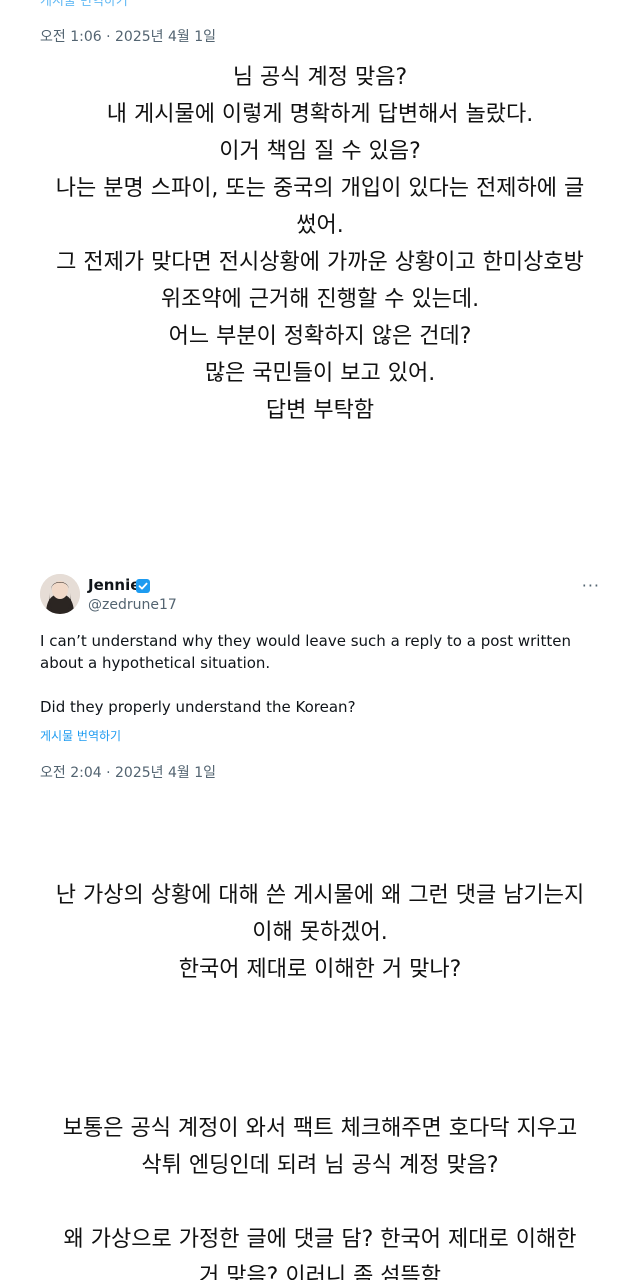 The height and width of the screenshot is (1280, 640). I want to click on caption-line: 왜 가상으로 가정한 글에 댓글 담? 한국어 제대로 이해한, so click(320, 1239).